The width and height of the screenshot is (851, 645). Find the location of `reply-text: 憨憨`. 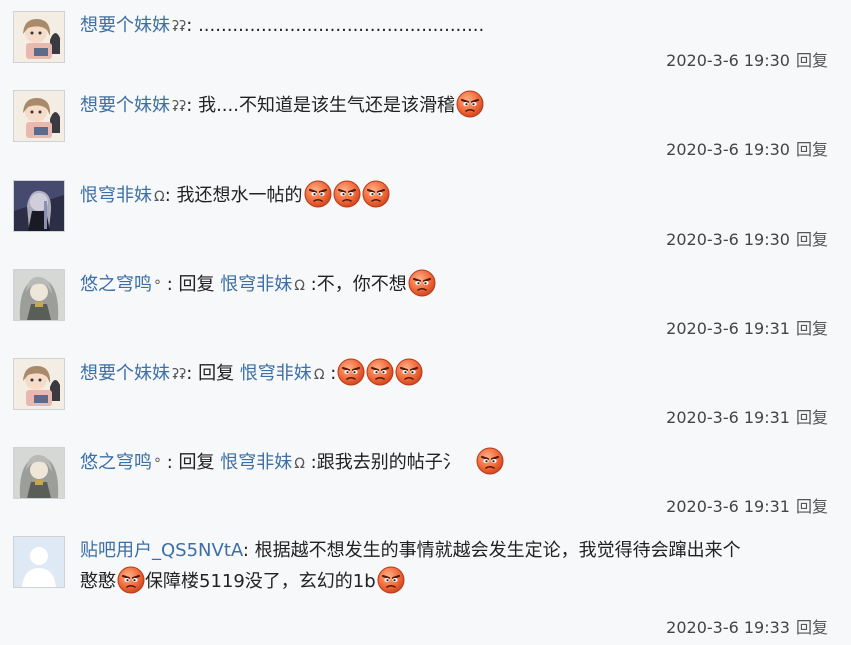

reply-text: 憨憨 is located at coordinates (98, 581).